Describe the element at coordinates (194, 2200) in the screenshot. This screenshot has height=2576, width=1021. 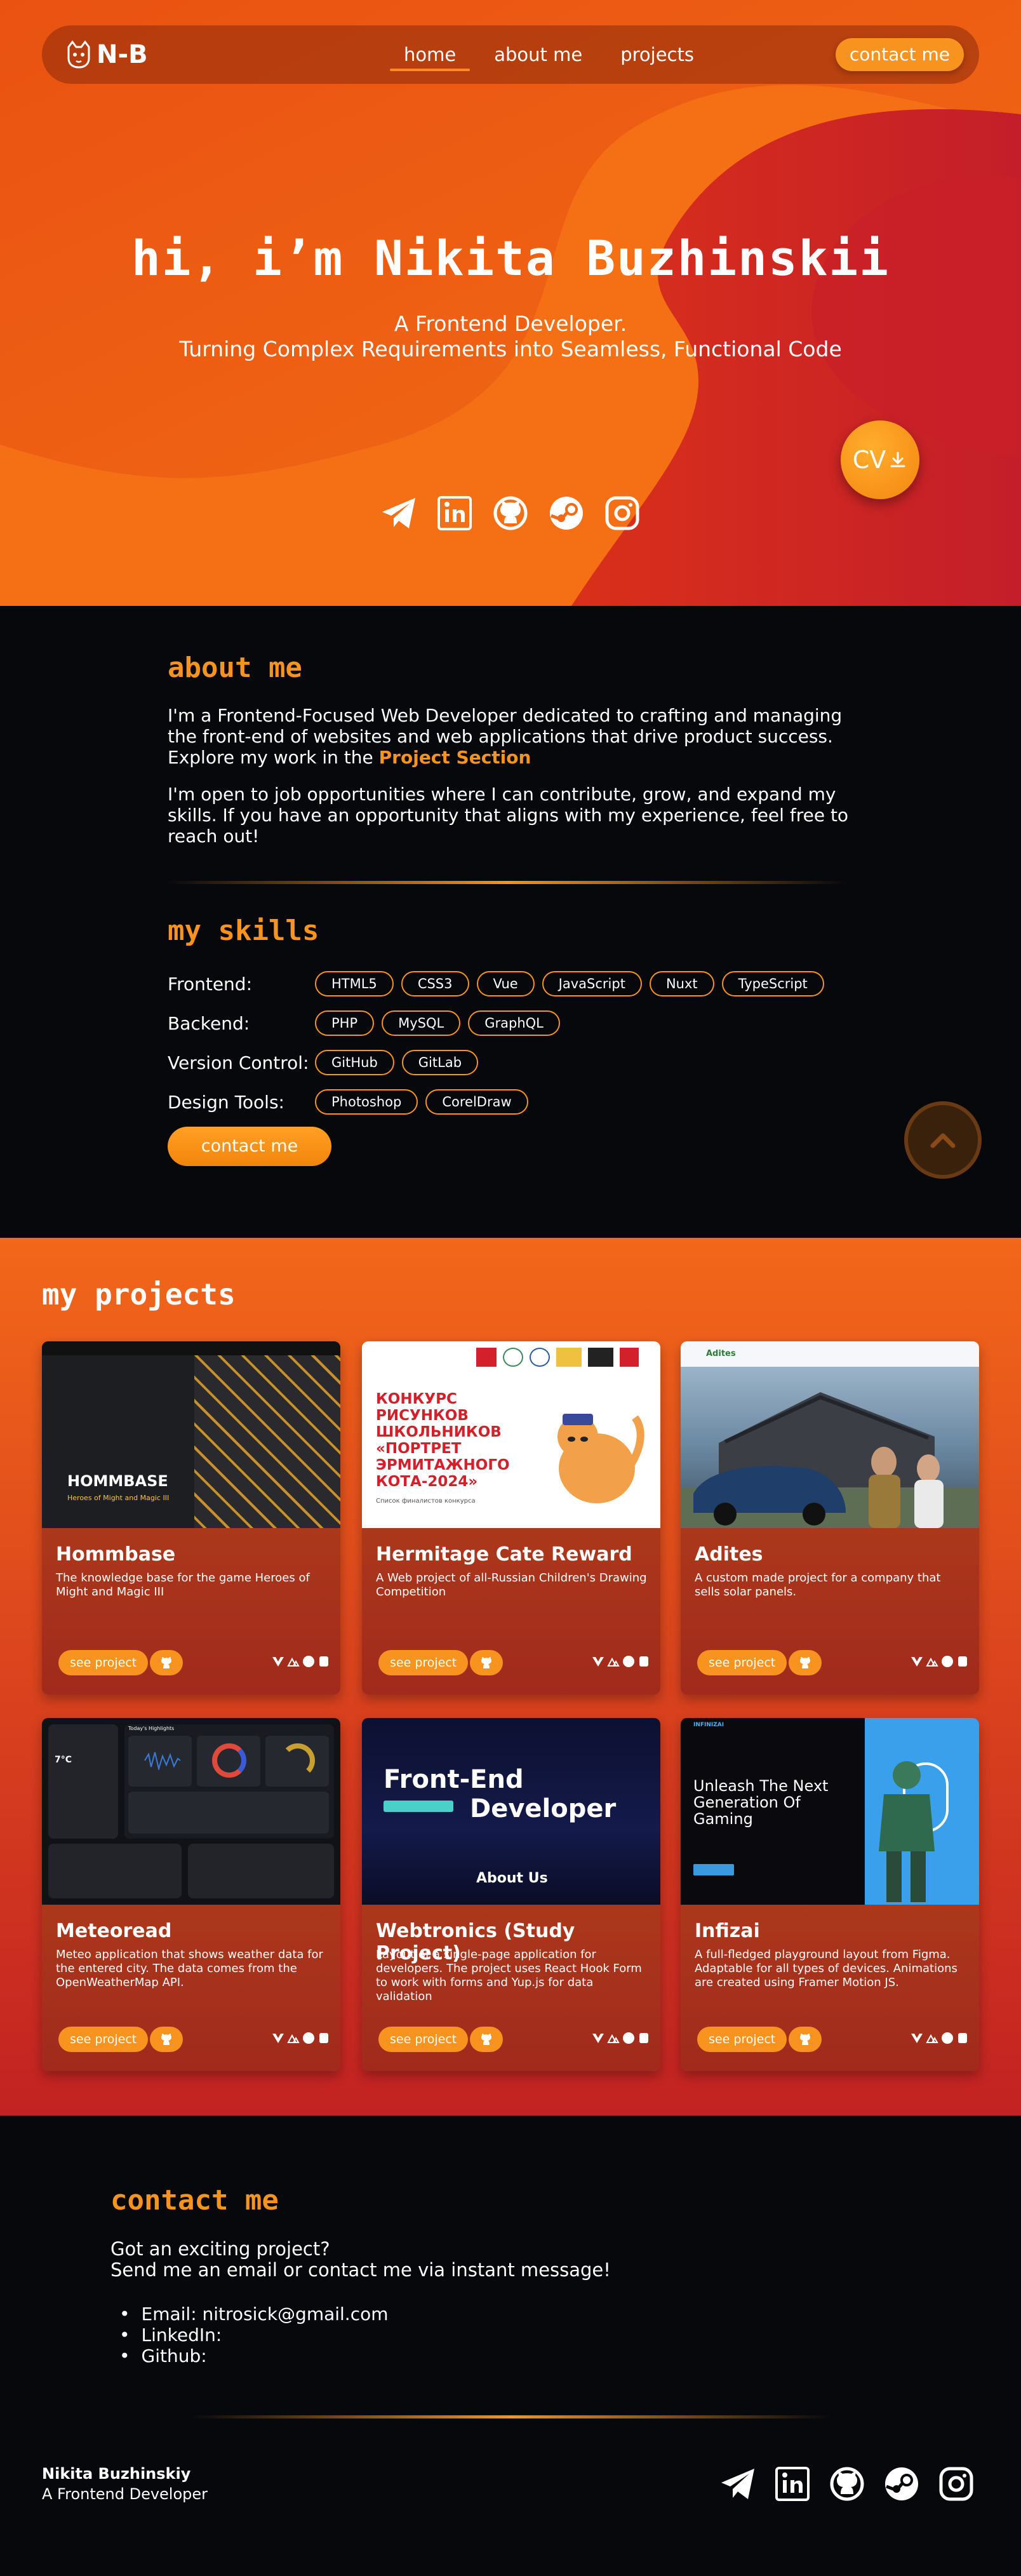
I see `contact-heading: contact me` at that location.